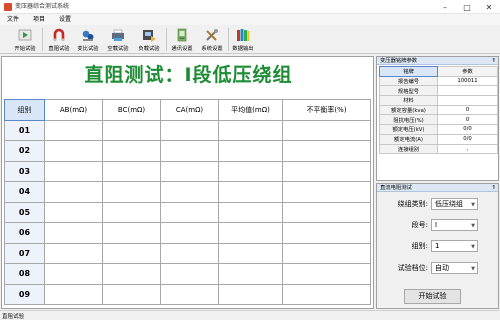 This screenshot has width=500, height=320. I want to click on no-load-test-button: 空载试验, so click(118, 39).